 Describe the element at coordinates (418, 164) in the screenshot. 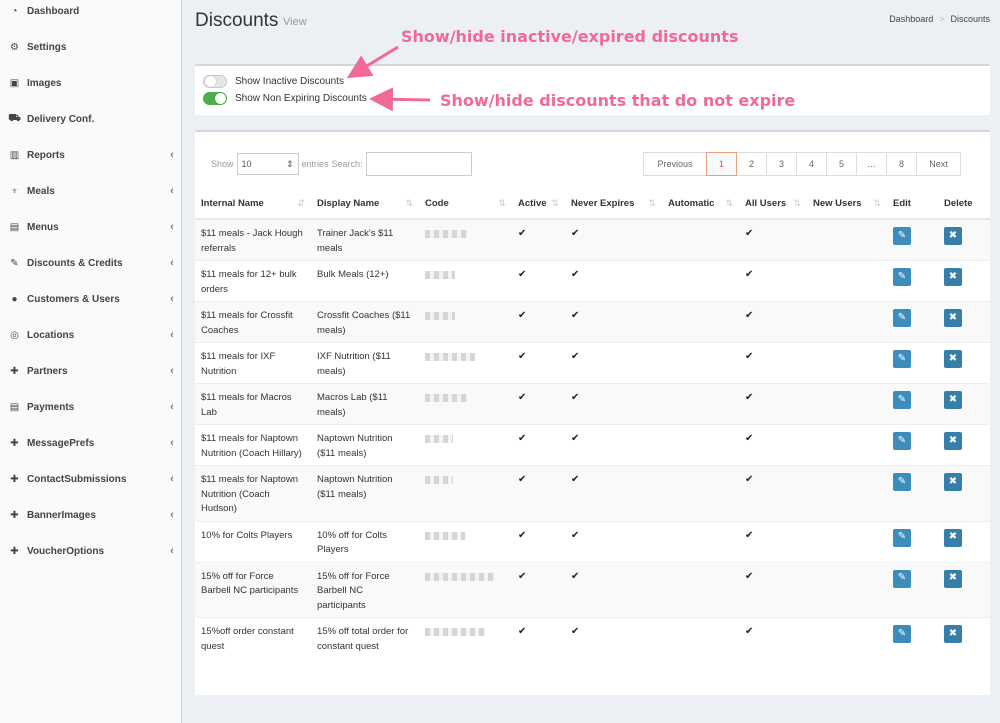

I see `search-input` at that location.